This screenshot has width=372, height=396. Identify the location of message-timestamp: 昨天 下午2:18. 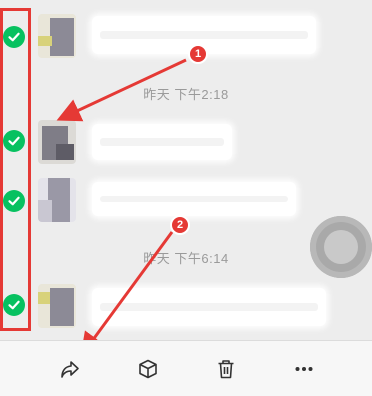
(186, 94).